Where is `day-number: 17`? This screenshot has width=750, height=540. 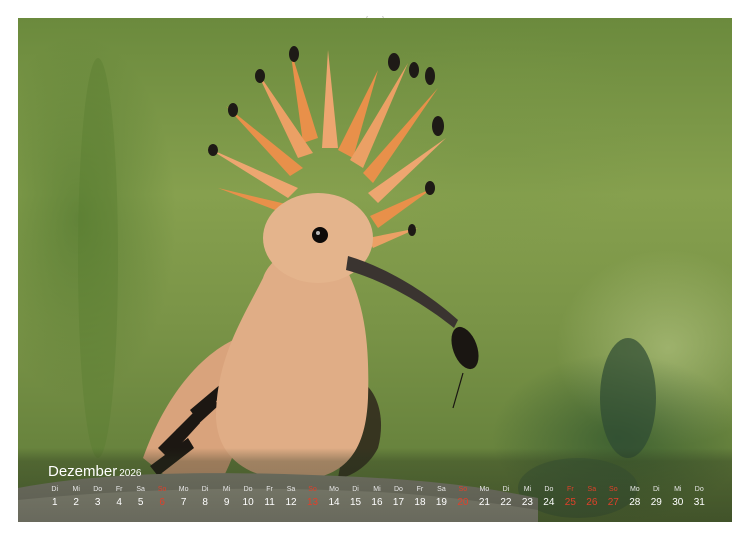
day-number: 17 is located at coordinates (398, 502).